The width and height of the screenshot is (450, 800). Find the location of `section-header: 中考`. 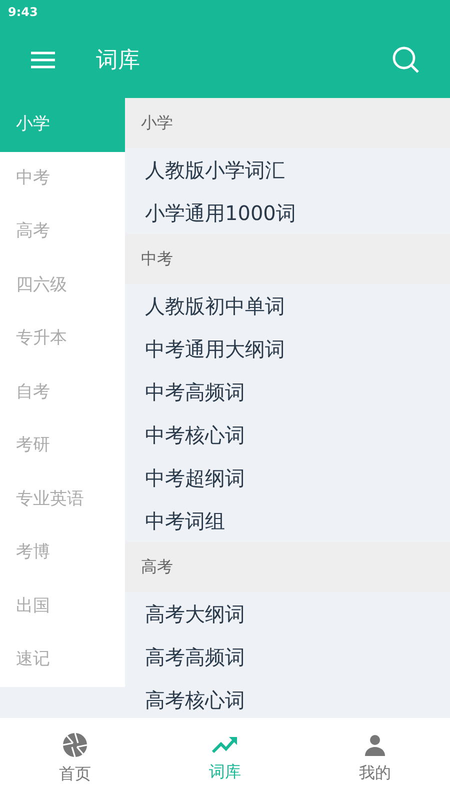

section-header: 中考 is located at coordinates (287, 259).